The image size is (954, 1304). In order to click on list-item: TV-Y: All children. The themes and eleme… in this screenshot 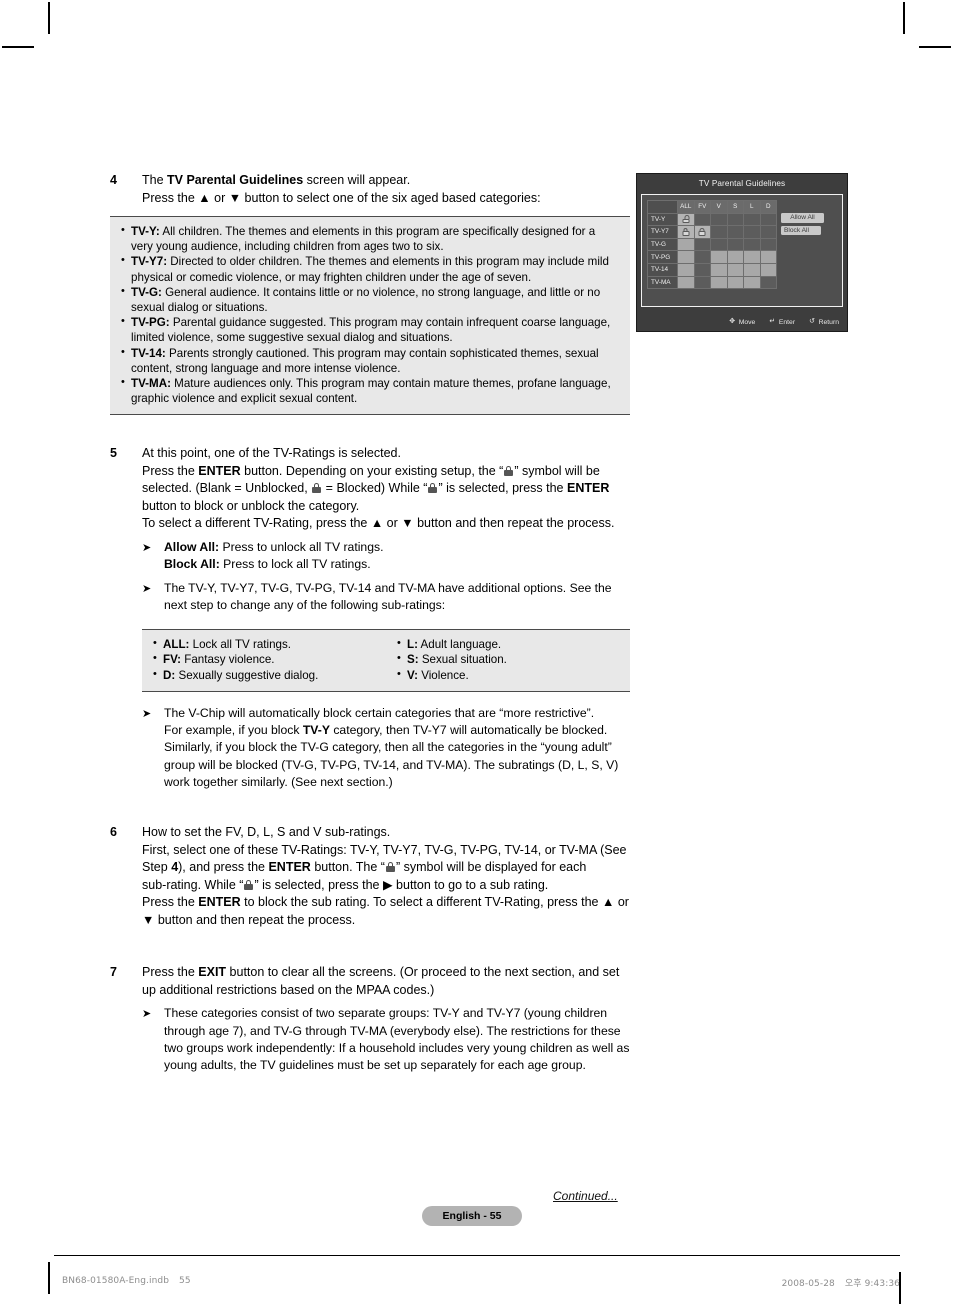, I will do `click(370, 238)`.